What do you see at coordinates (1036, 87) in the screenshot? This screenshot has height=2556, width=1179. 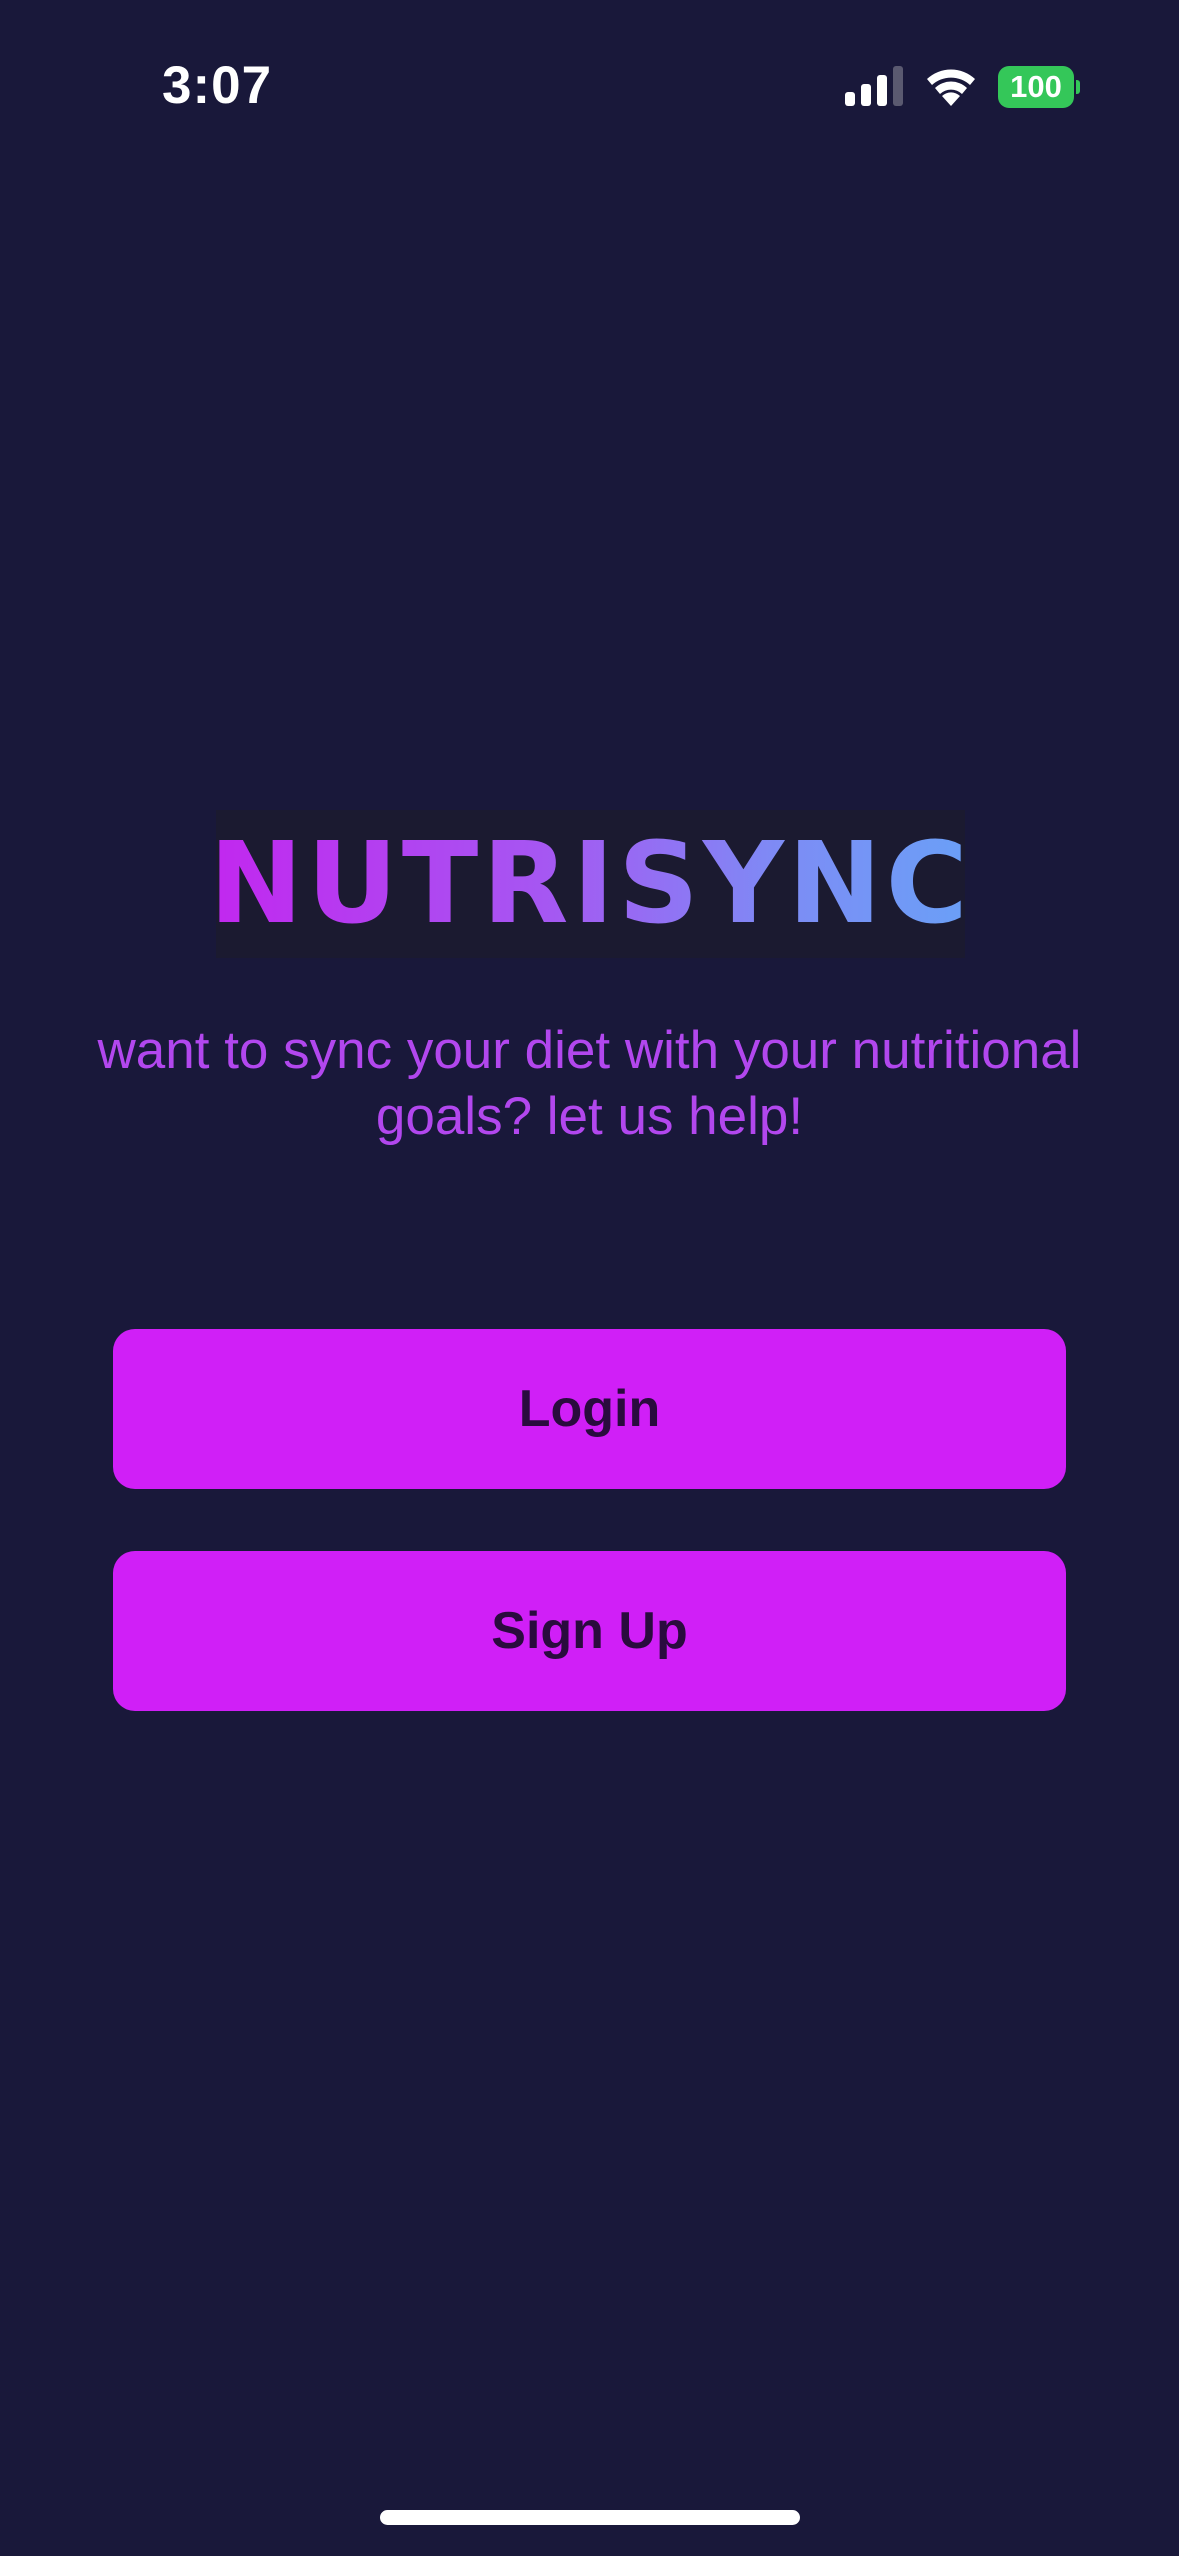 I see `battery-level: 100` at bounding box center [1036, 87].